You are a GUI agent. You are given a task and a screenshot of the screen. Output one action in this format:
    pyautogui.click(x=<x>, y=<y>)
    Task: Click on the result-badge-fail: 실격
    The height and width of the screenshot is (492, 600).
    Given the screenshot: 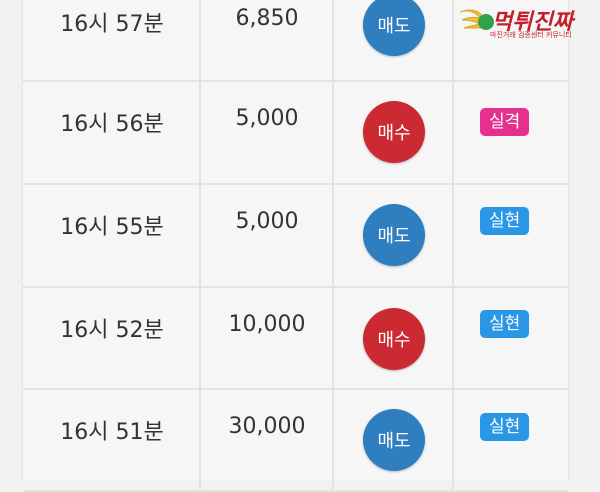 What is the action you would take?
    pyautogui.click(x=505, y=122)
    